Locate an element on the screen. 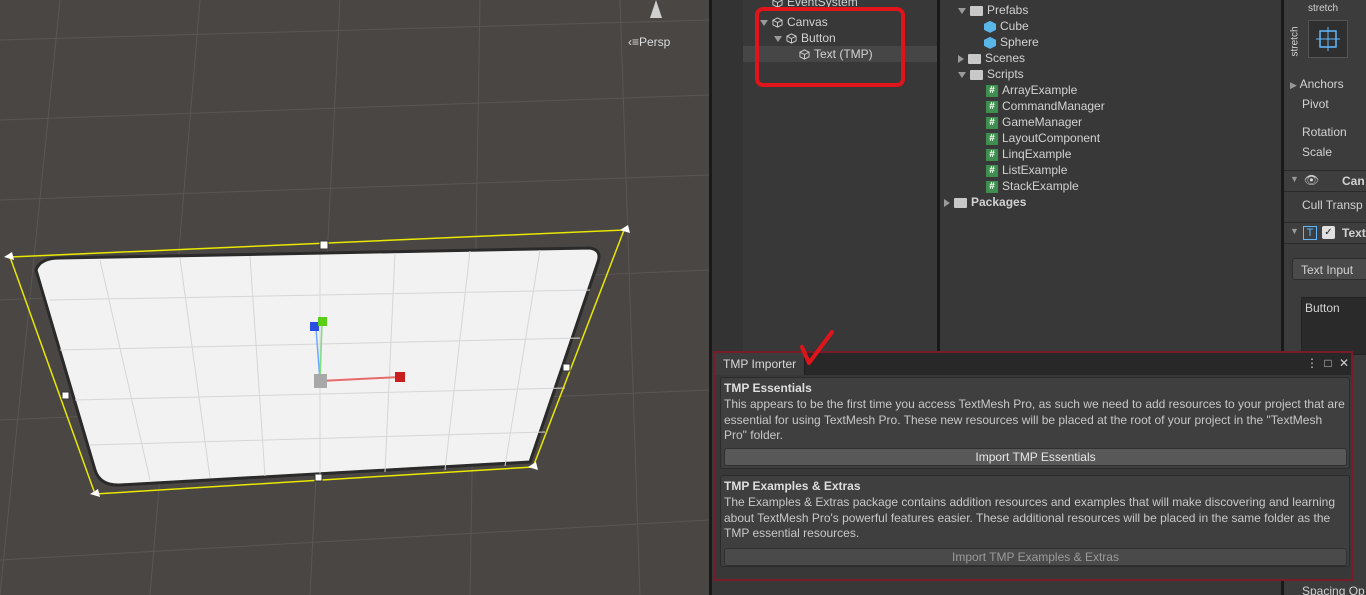  anchor-preset-button is located at coordinates (1328, 39).